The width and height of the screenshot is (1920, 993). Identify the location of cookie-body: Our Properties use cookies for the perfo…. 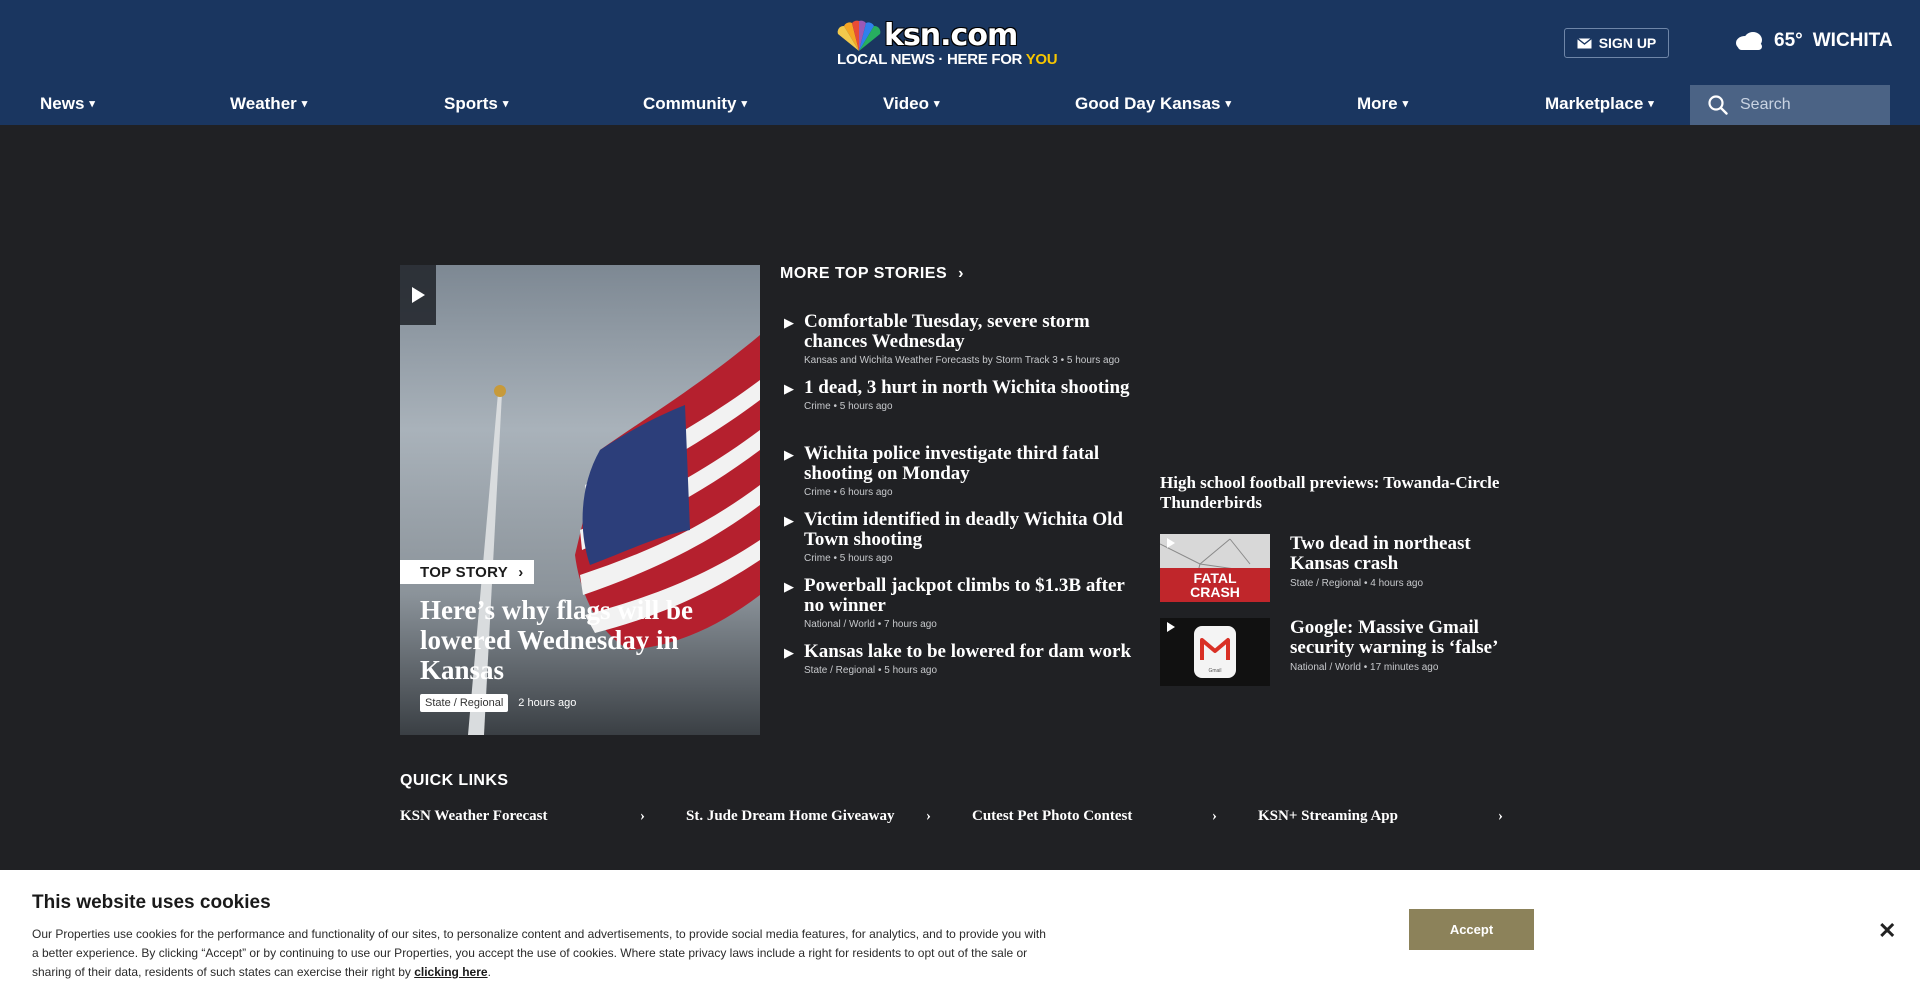
(542, 953).